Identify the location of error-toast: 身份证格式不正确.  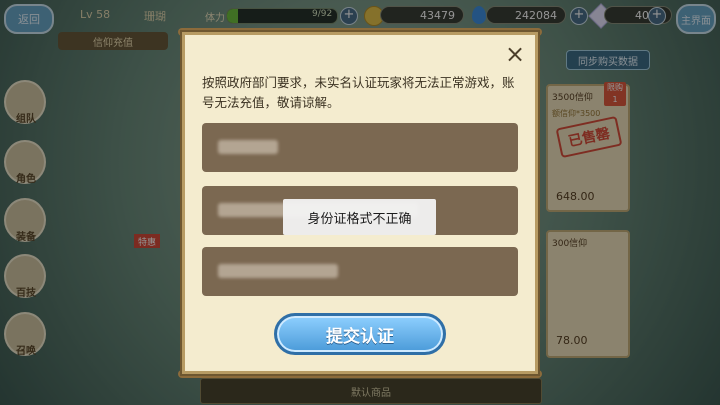
(359, 217).